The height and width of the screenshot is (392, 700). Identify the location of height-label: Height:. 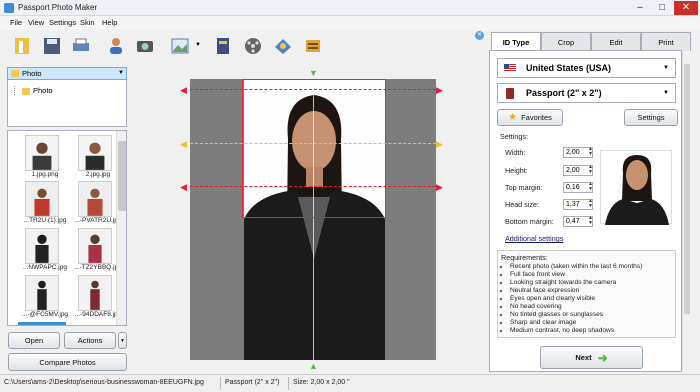
(516, 170).